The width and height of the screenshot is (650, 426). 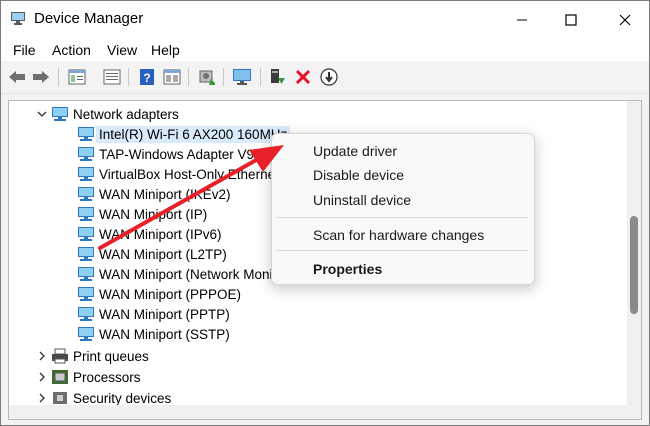 I want to click on adapter-row: WAN Miniport (IKEv2), so click(x=154, y=194).